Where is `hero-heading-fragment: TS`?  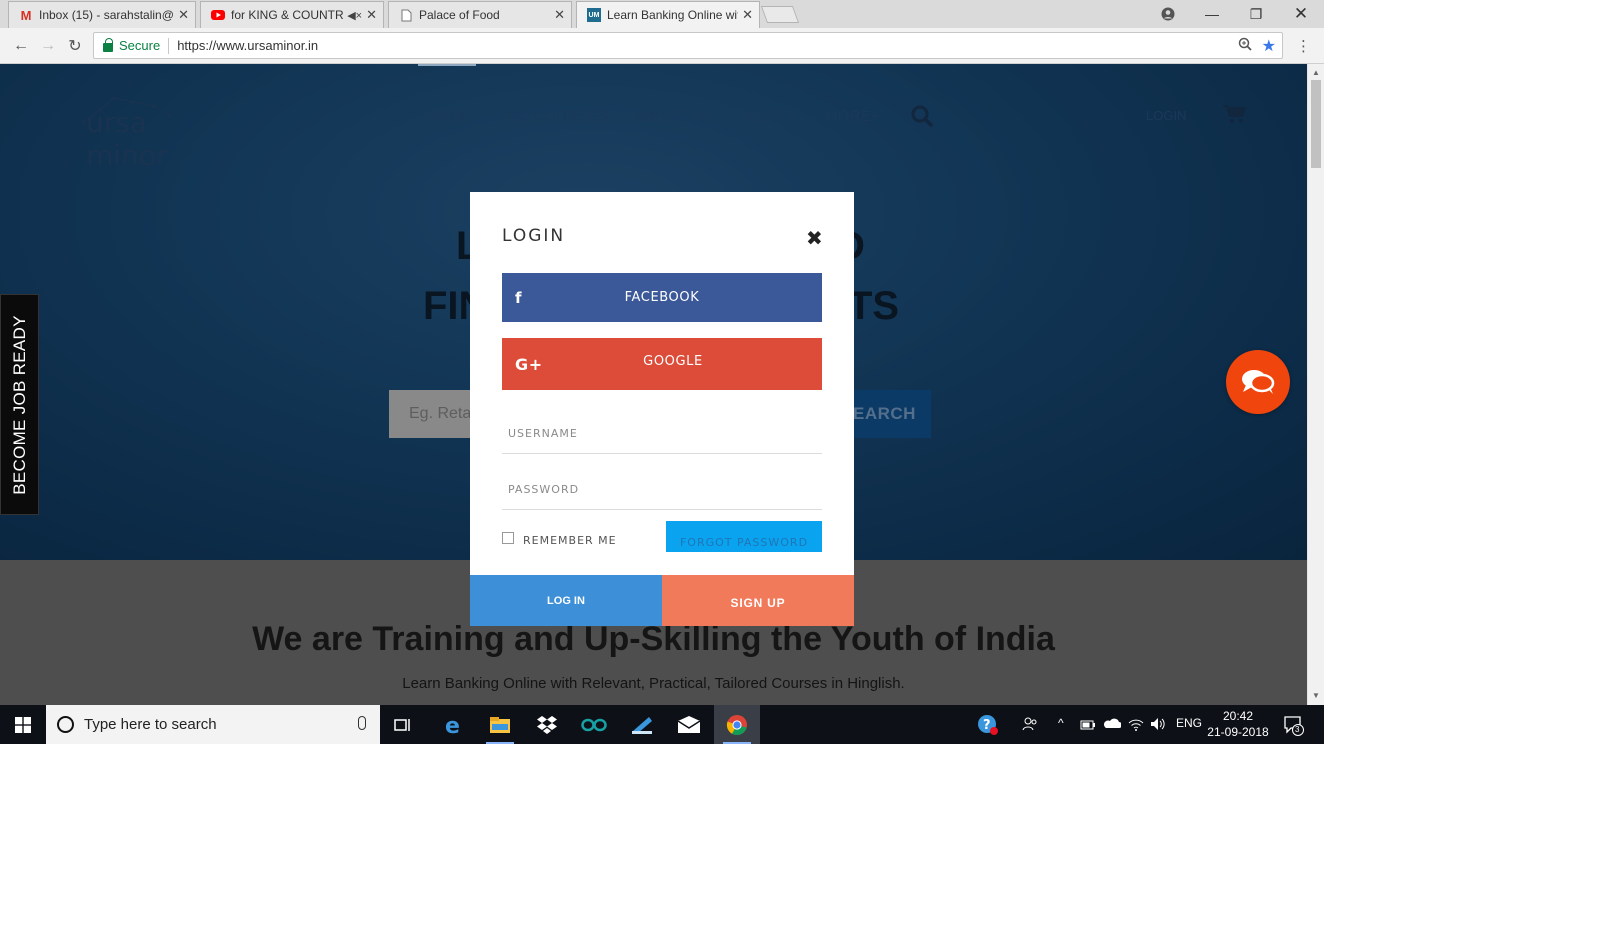 hero-heading-fragment: TS is located at coordinates (874, 306).